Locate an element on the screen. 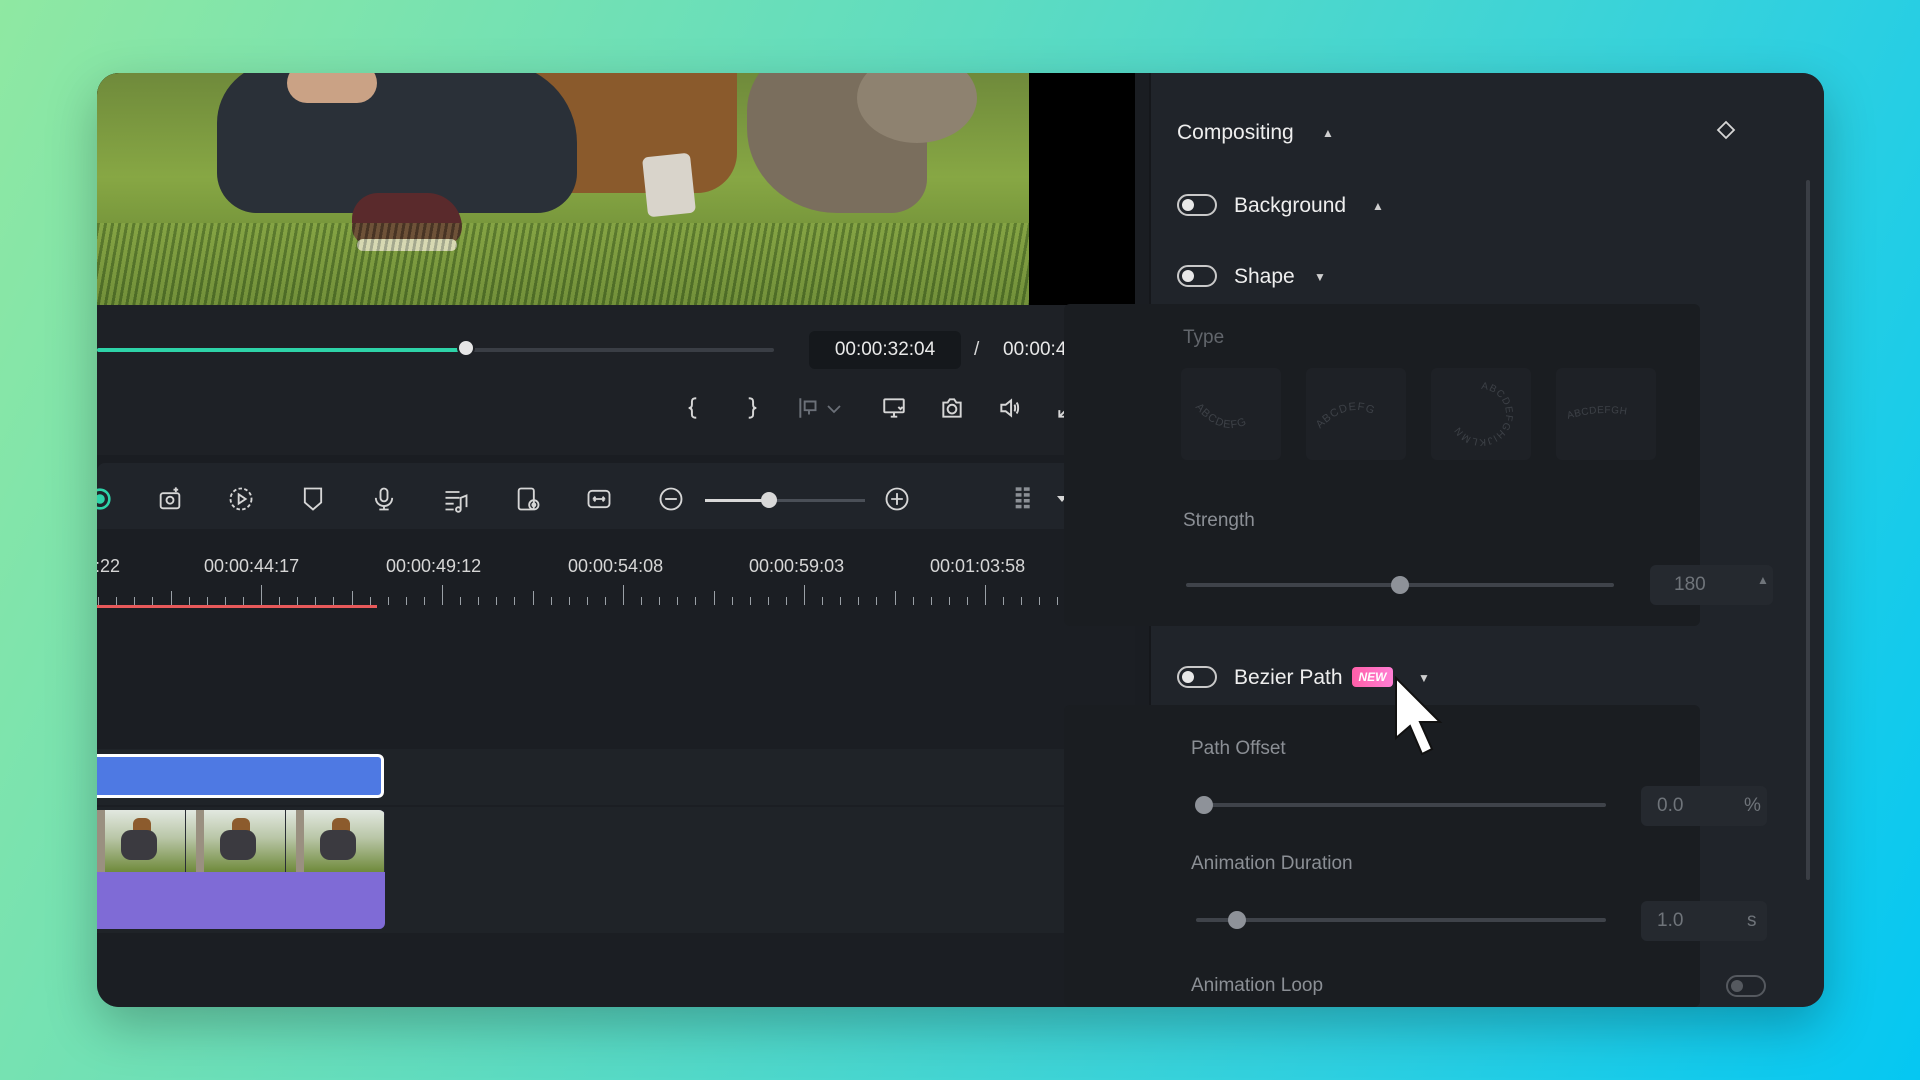 Image resolution: width=1920 pixels, height=1080 pixels. animation-duration-unit: s is located at coordinates (1752, 920).